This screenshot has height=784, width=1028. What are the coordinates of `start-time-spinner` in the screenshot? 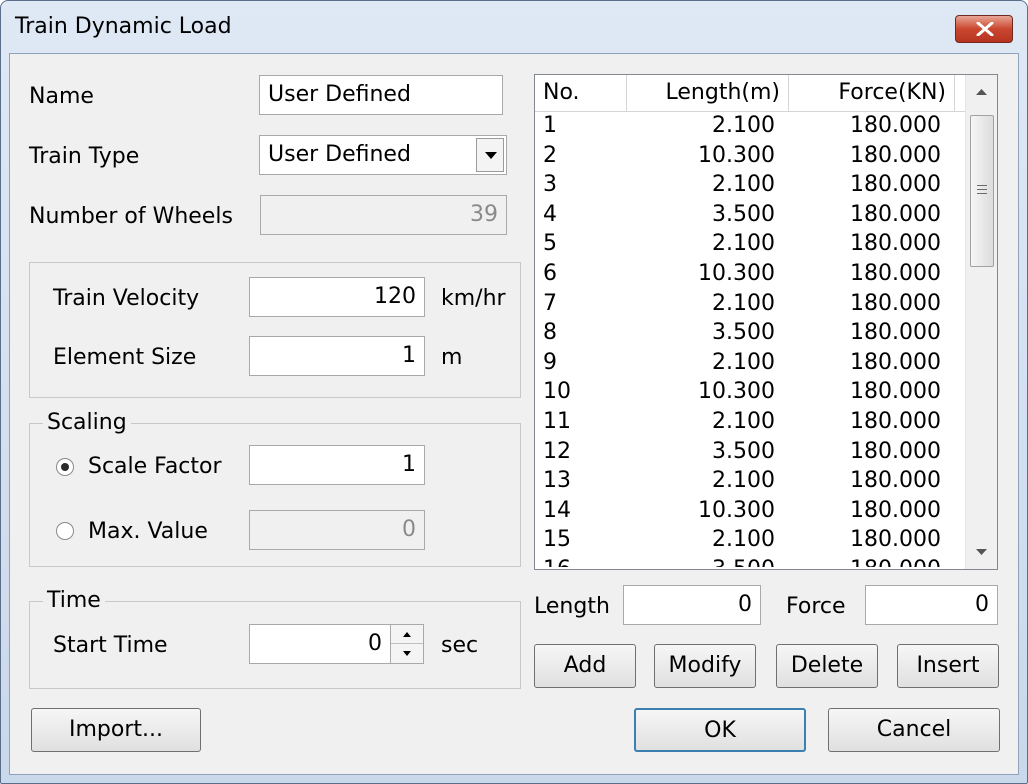 It's located at (407, 644).